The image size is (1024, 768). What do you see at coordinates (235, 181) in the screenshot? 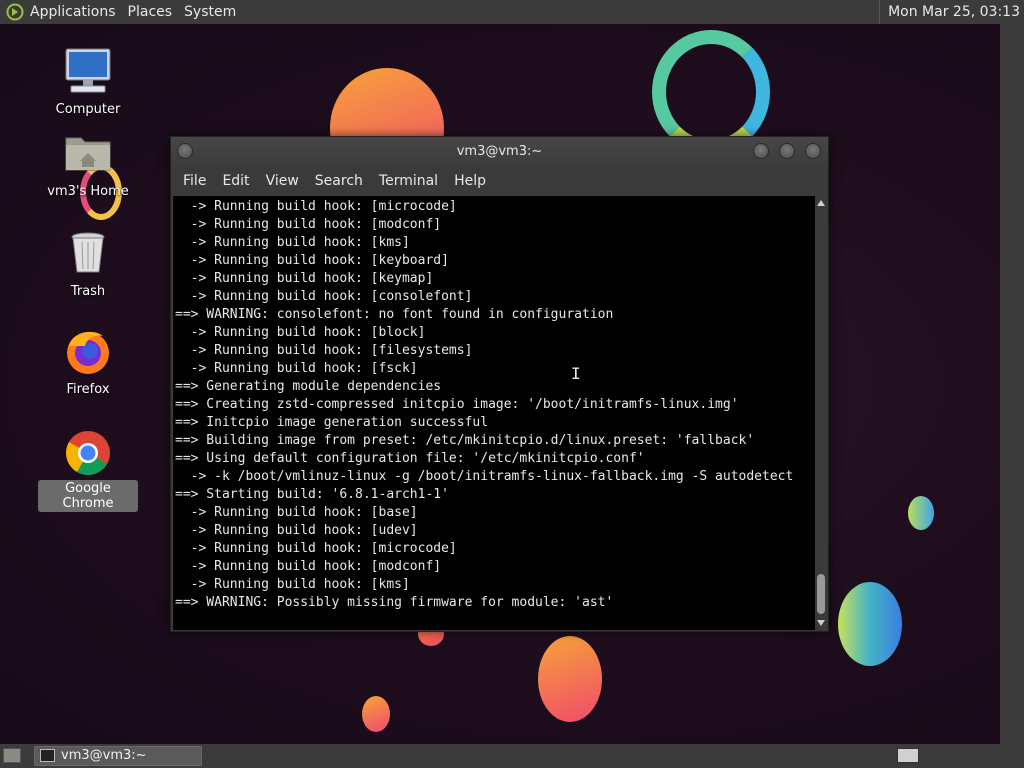
I see `menu-edit: Edit` at bounding box center [235, 181].